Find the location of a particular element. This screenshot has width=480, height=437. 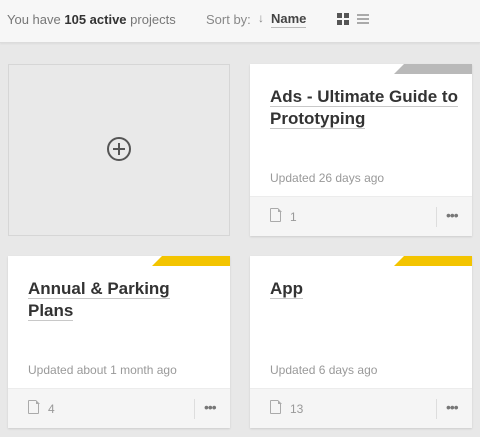

project-title: Ads - Ultimate Guide to Prototyping is located at coordinates (365, 108).